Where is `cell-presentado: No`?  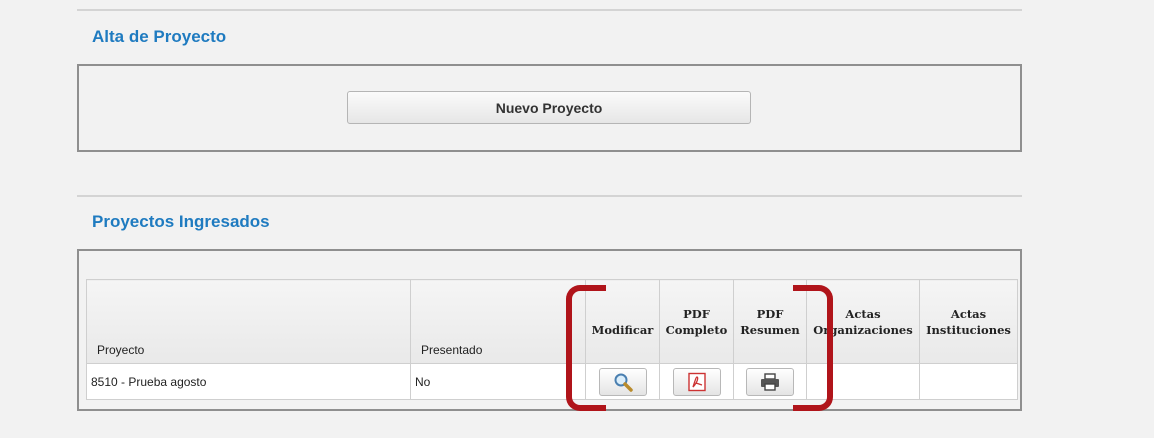 cell-presentado: No is located at coordinates (498, 381).